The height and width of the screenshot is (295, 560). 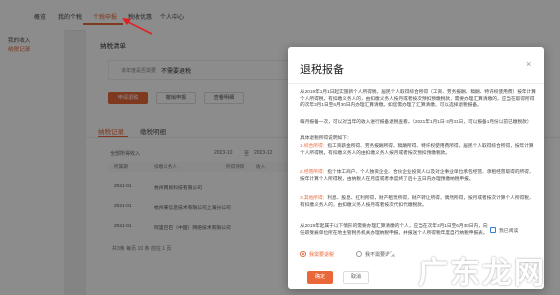 I want to click on confirm-button: 确定, so click(x=320, y=277).